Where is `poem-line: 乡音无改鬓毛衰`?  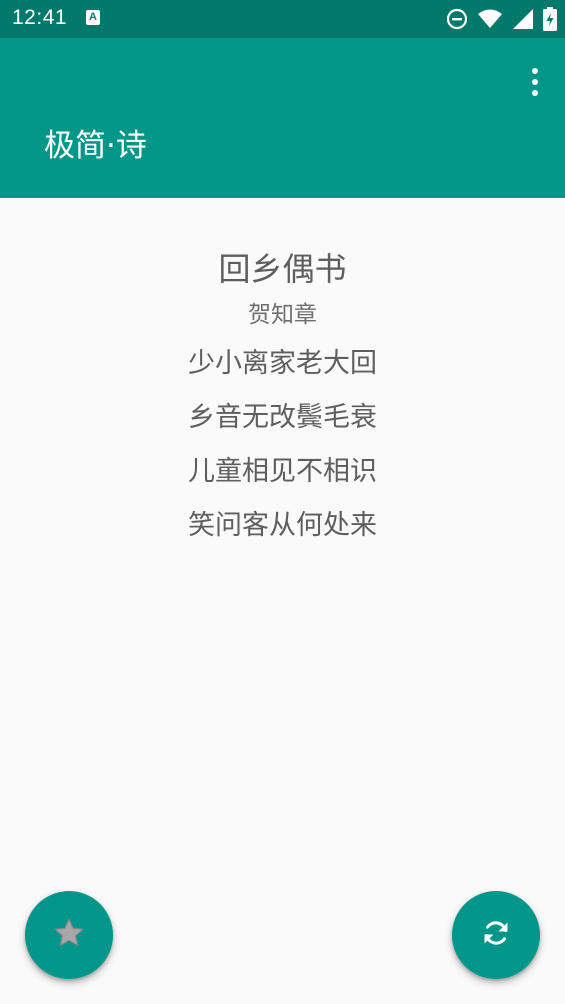 poem-line: 乡音无改鬓毛衰 is located at coordinates (282, 417).